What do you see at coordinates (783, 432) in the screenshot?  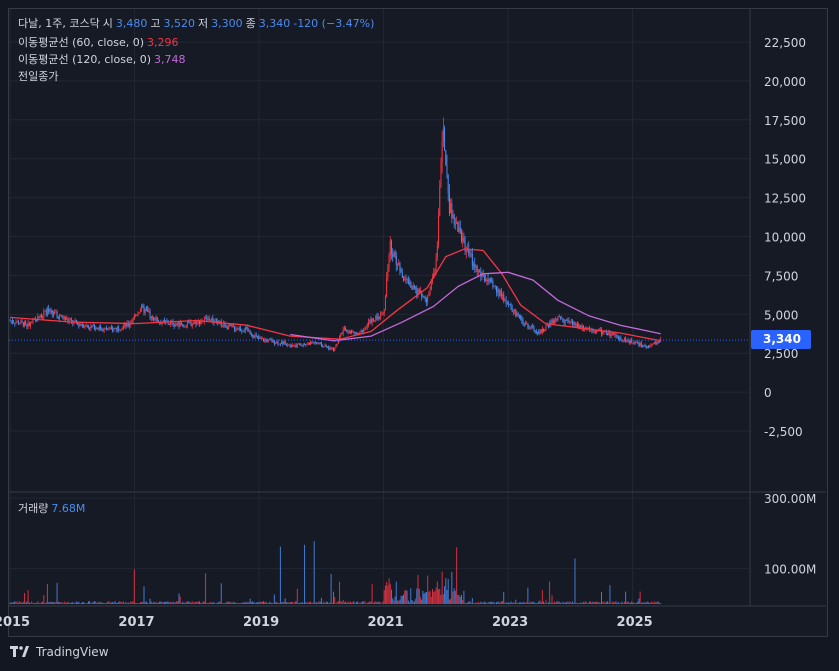 I see `price-tick-label: -2,500` at bounding box center [783, 432].